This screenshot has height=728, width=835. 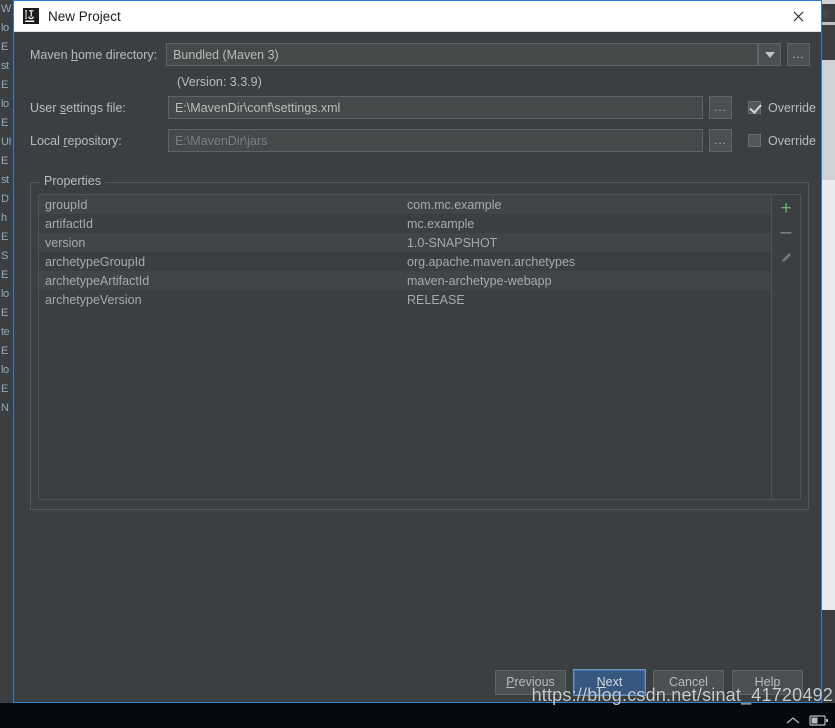 I want to click on property-key: version, so click(x=65, y=242).